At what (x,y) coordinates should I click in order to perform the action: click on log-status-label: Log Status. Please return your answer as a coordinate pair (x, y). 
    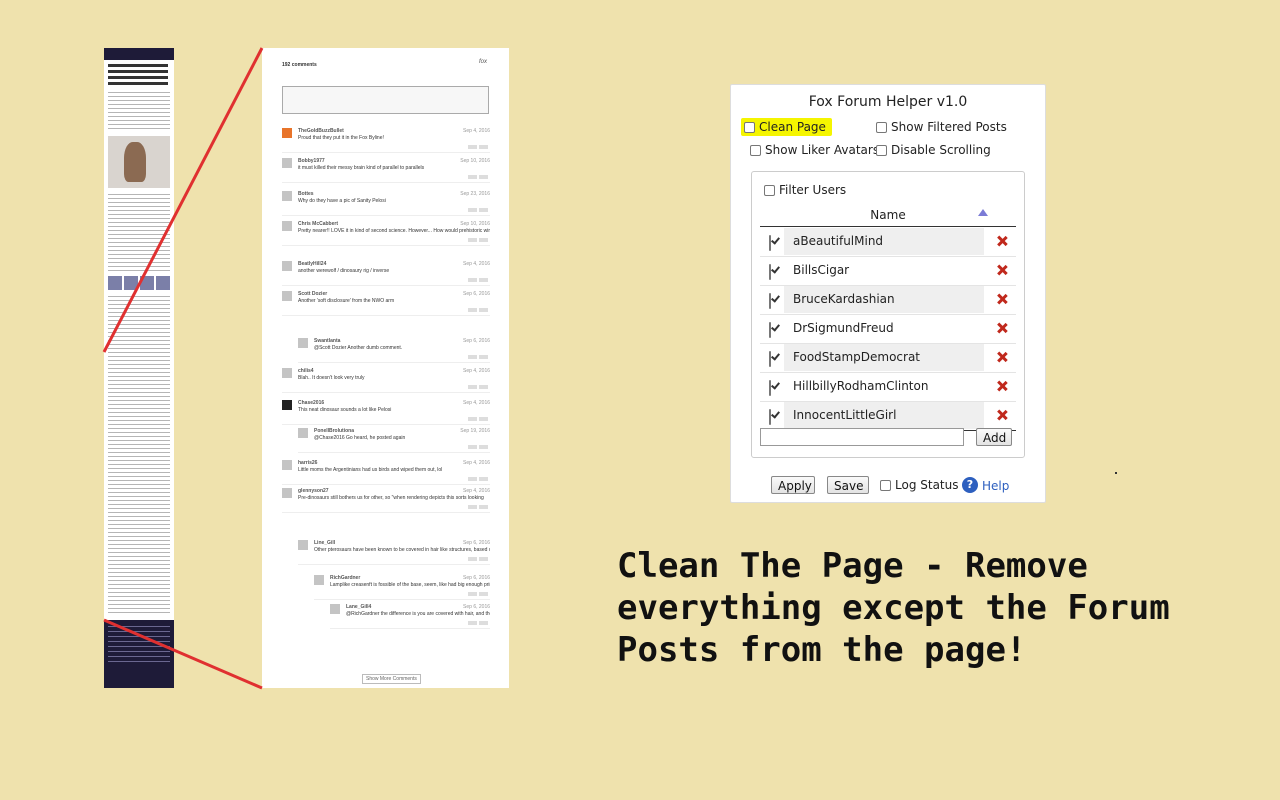
    Looking at the image, I should click on (927, 485).